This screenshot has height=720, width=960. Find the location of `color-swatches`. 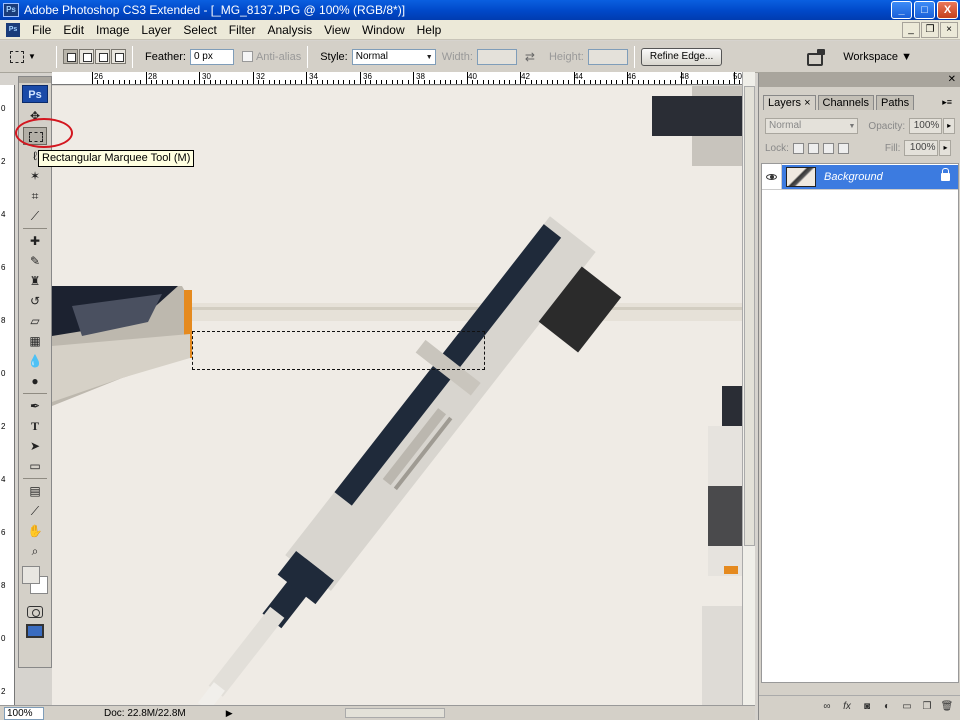

color-swatches is located at coordinates (35, 582).